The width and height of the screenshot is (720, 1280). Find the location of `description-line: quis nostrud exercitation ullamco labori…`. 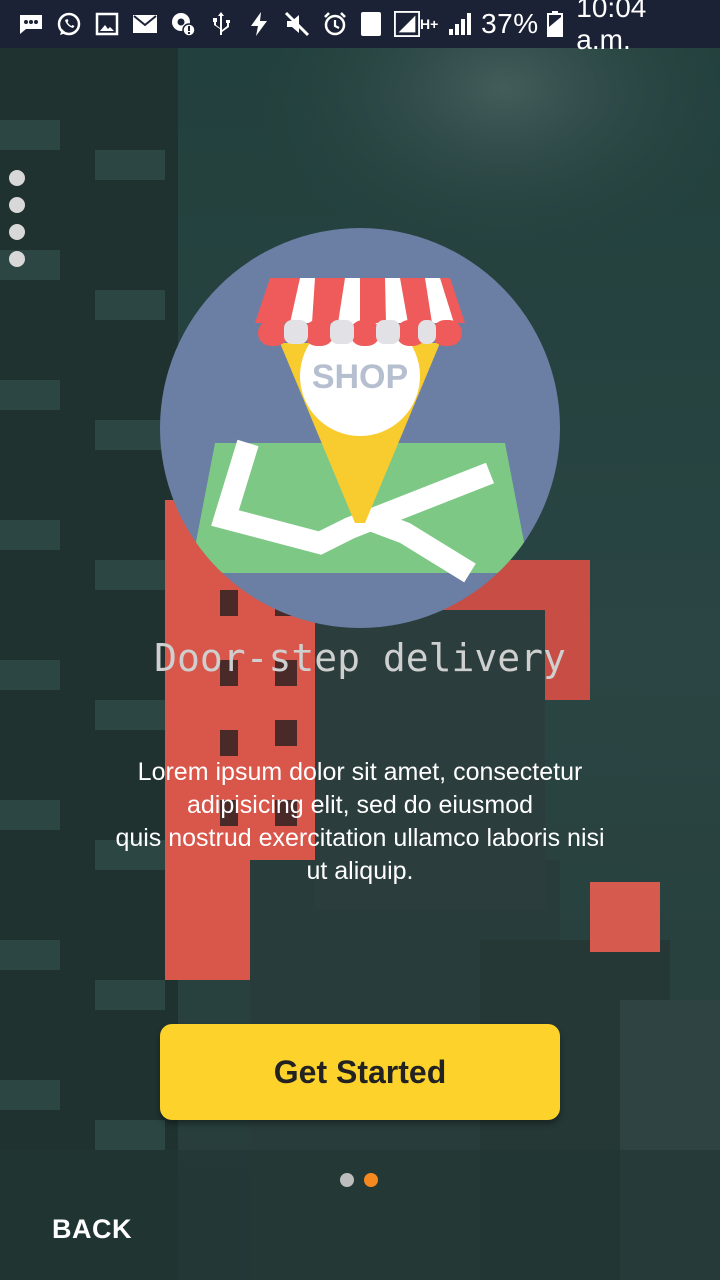

description-line: quis nostrud exercitation ullamco labori… is located at coordinates (360, 838).